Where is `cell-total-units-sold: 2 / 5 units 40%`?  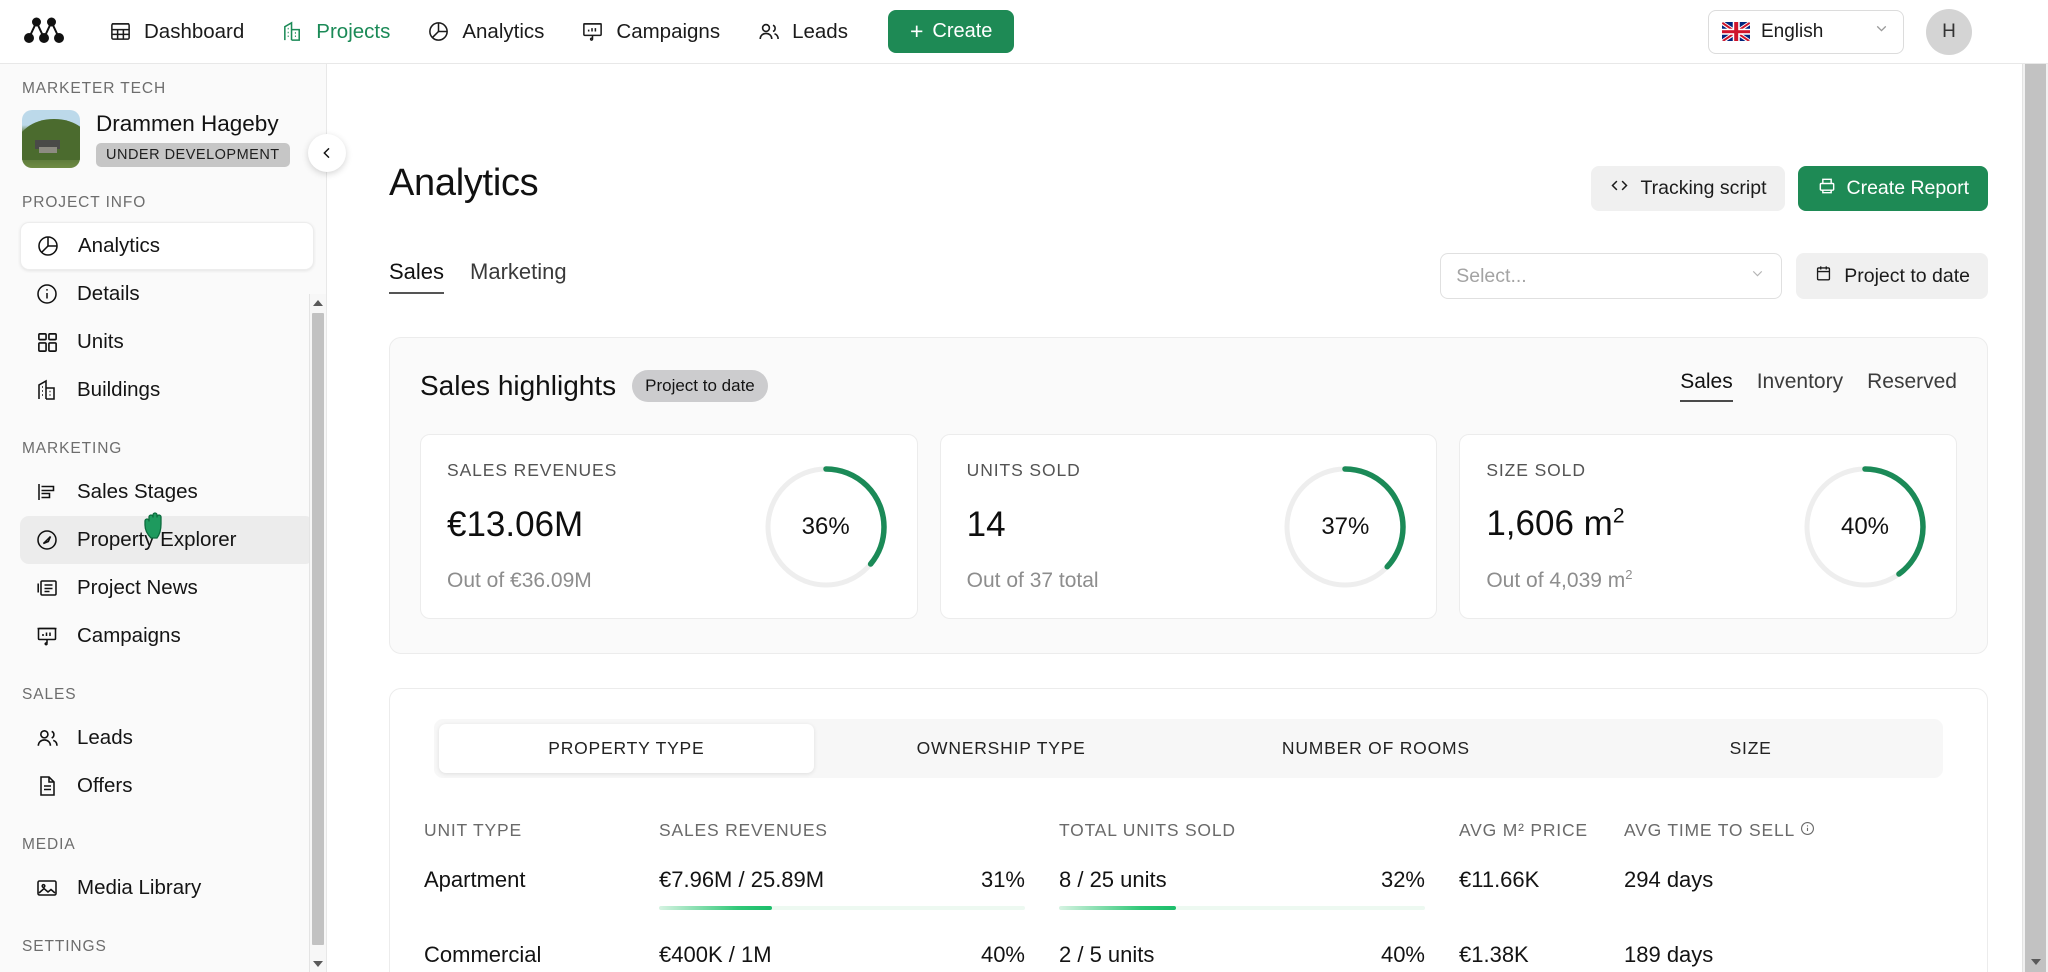 cell-total-units-sold: 2 / 5 units 40% is located at coordinates (1259, 957).